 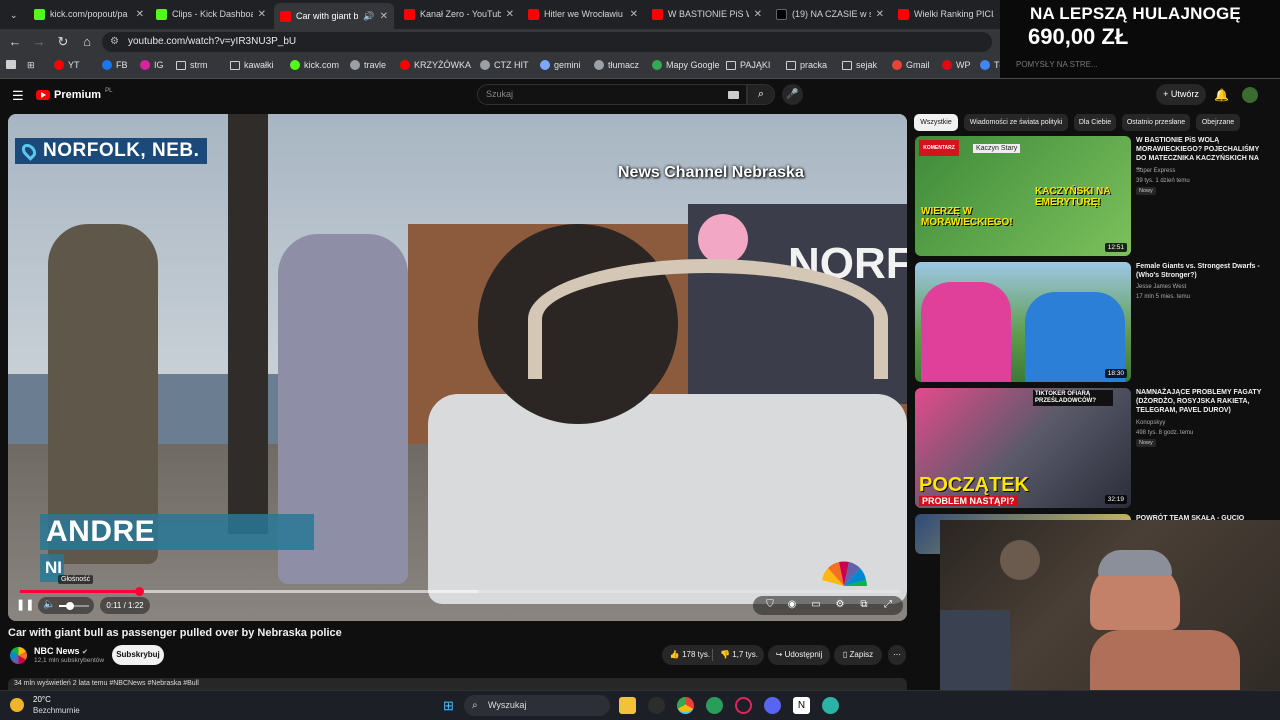 What do you see at coordinates (334, 16) in the screenshot?
I see `browser-tab-active: Car with giant bu 🔊 ✕` at bounding box center [334, 16].